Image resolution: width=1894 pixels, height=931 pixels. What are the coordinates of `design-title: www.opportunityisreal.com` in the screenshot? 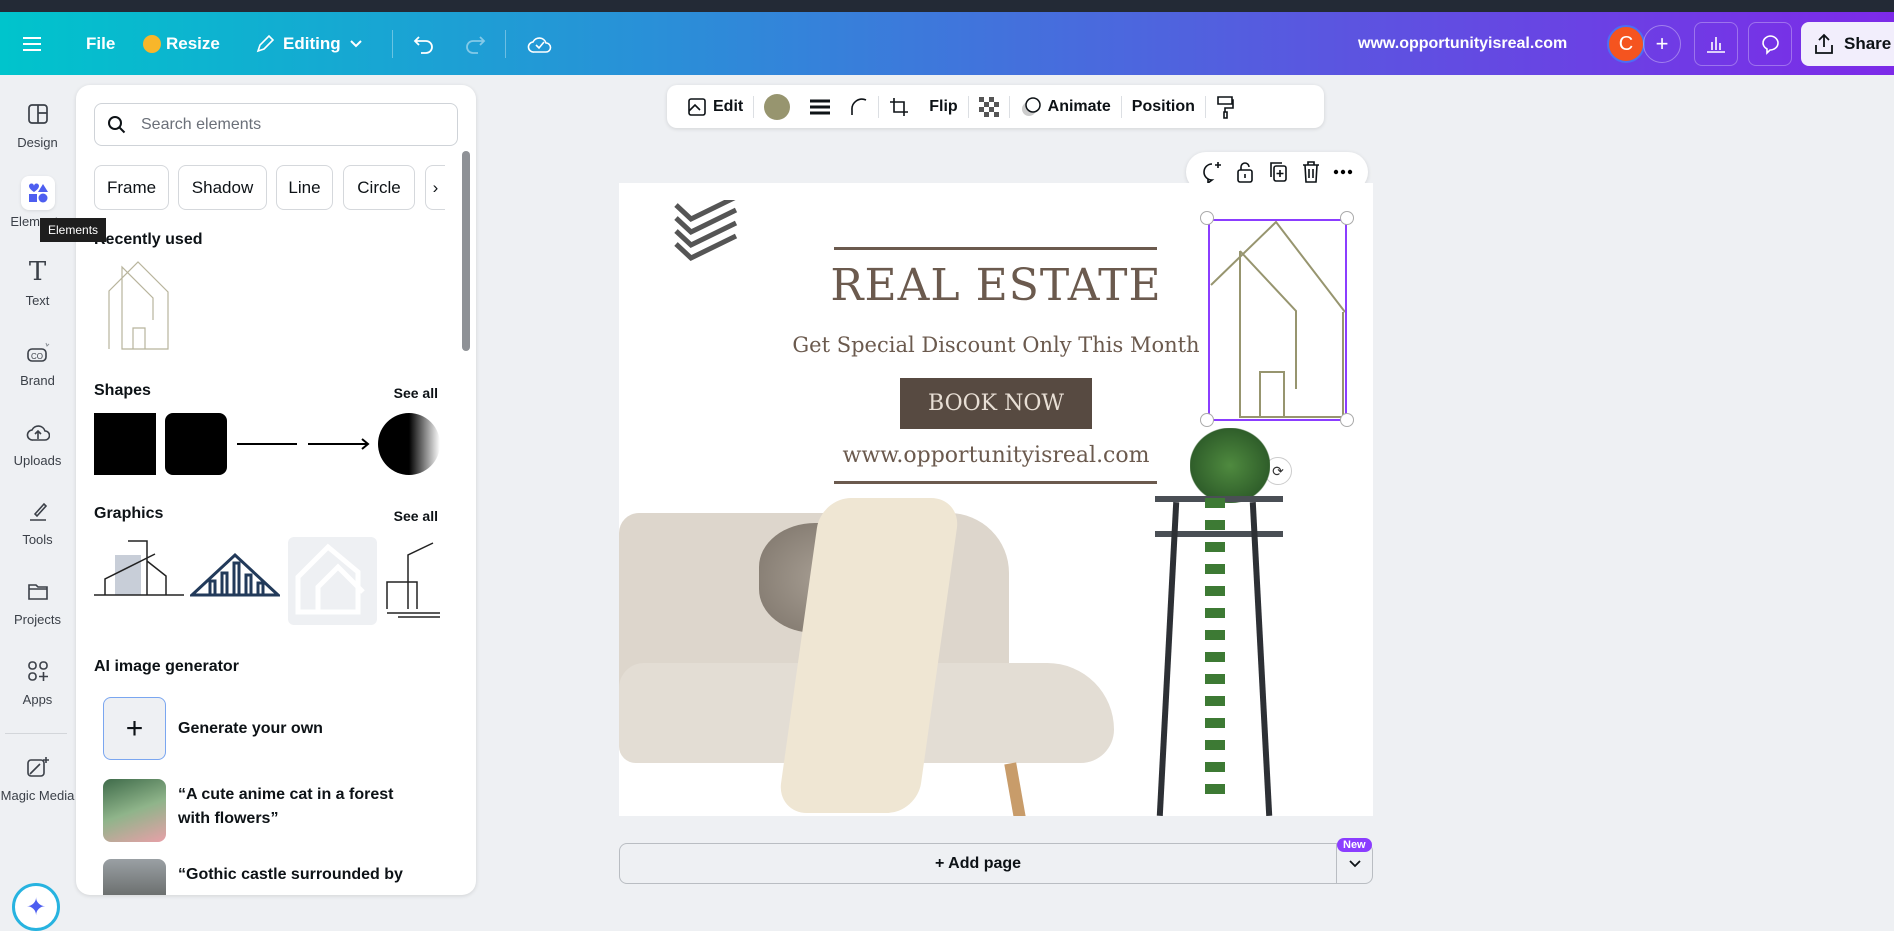 It's located at (1462, 43).